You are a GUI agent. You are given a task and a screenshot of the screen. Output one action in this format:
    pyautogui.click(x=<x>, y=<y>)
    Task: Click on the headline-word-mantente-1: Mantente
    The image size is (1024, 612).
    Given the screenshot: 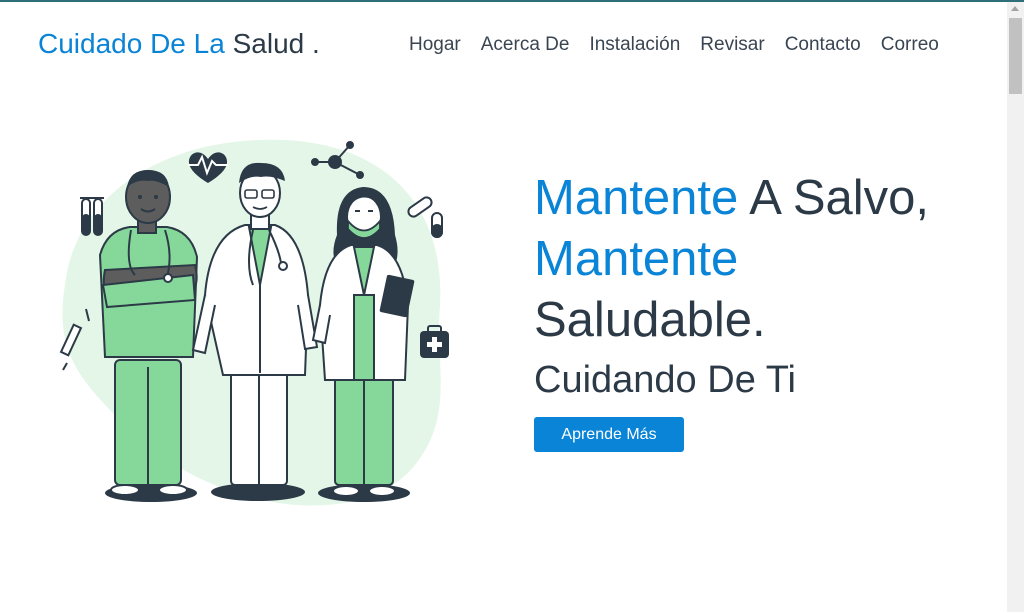 What is the action you would take?
    pyautogui.click(x=636, y=198)
    